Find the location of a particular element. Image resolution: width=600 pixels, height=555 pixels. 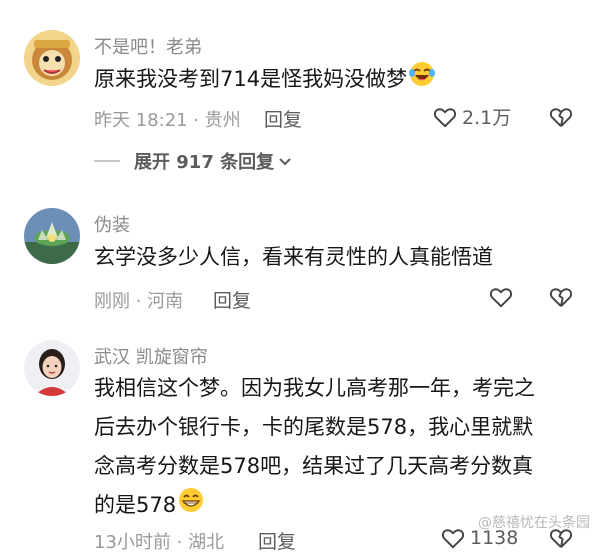

comment-line: 我相信这个梦。因为我女儿高考那一年，考完之 is located at coordinates (314, 388).